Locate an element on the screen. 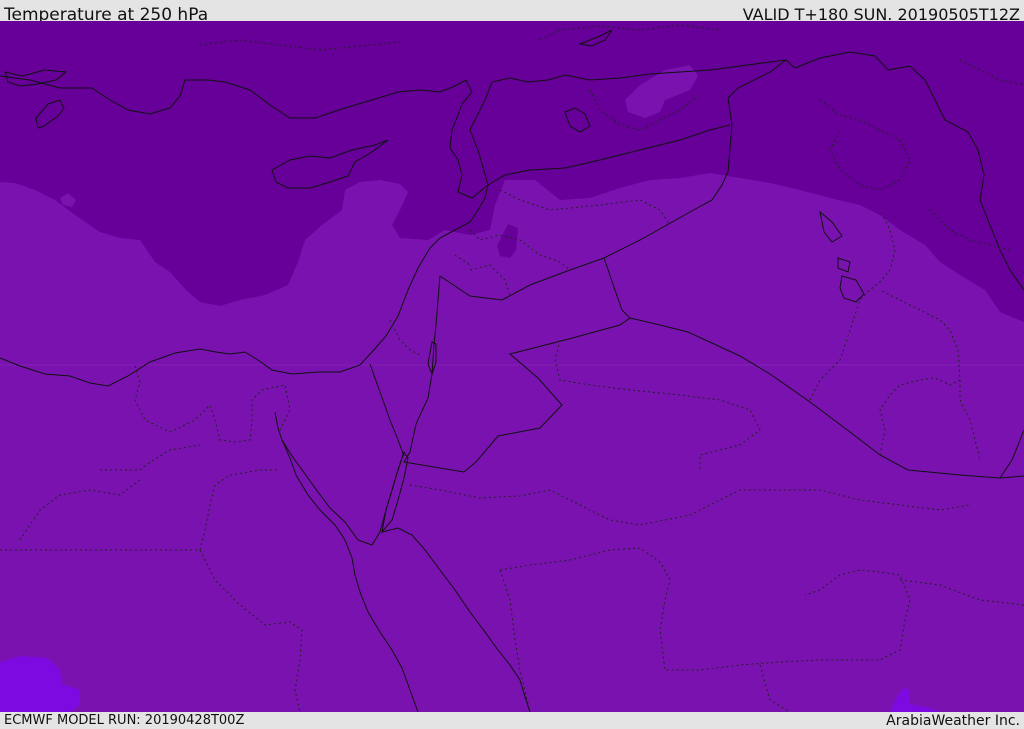 This screenshot has height=729, width=1024. model-run-label: ECMWF MODEL RUN: 20190428T00Z is located at coordinates (124, 720).